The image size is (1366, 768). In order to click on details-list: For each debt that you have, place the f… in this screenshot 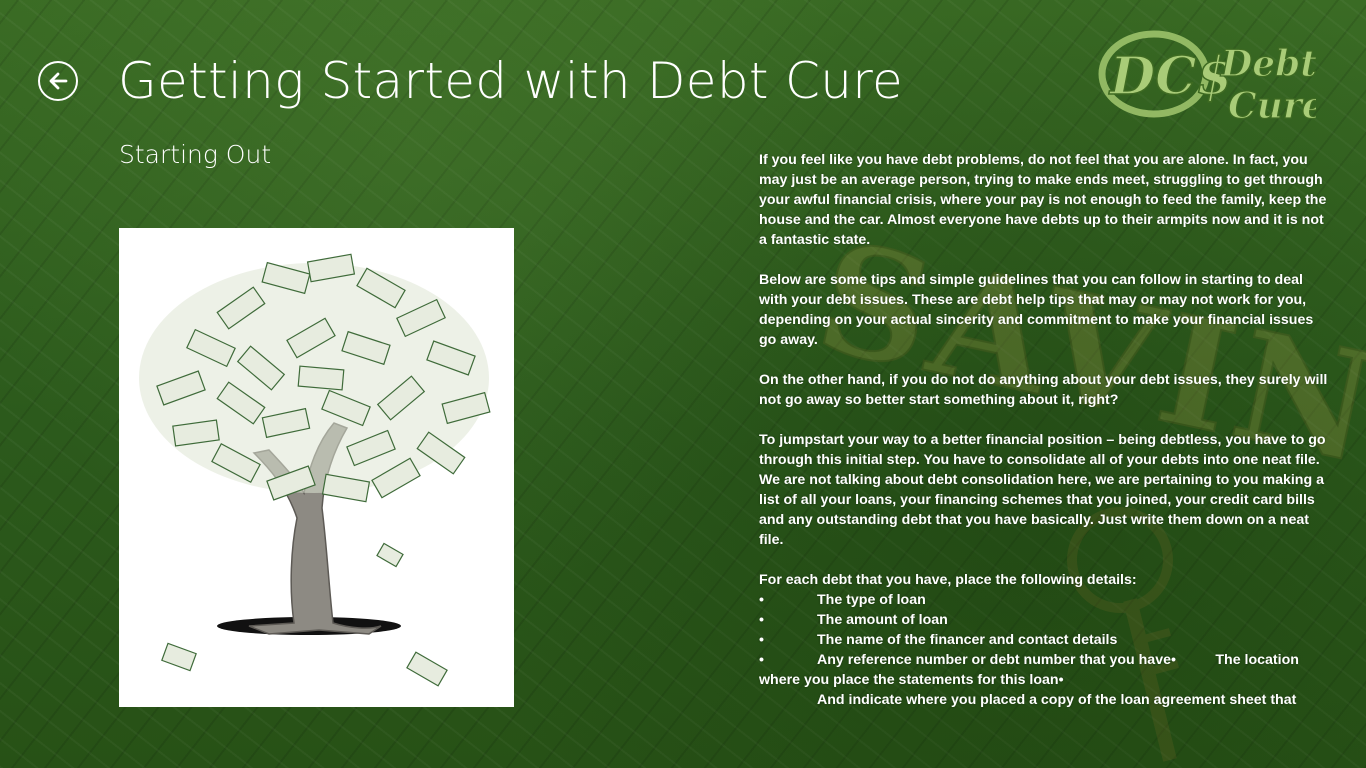, I will do `click(1044, 640)`.